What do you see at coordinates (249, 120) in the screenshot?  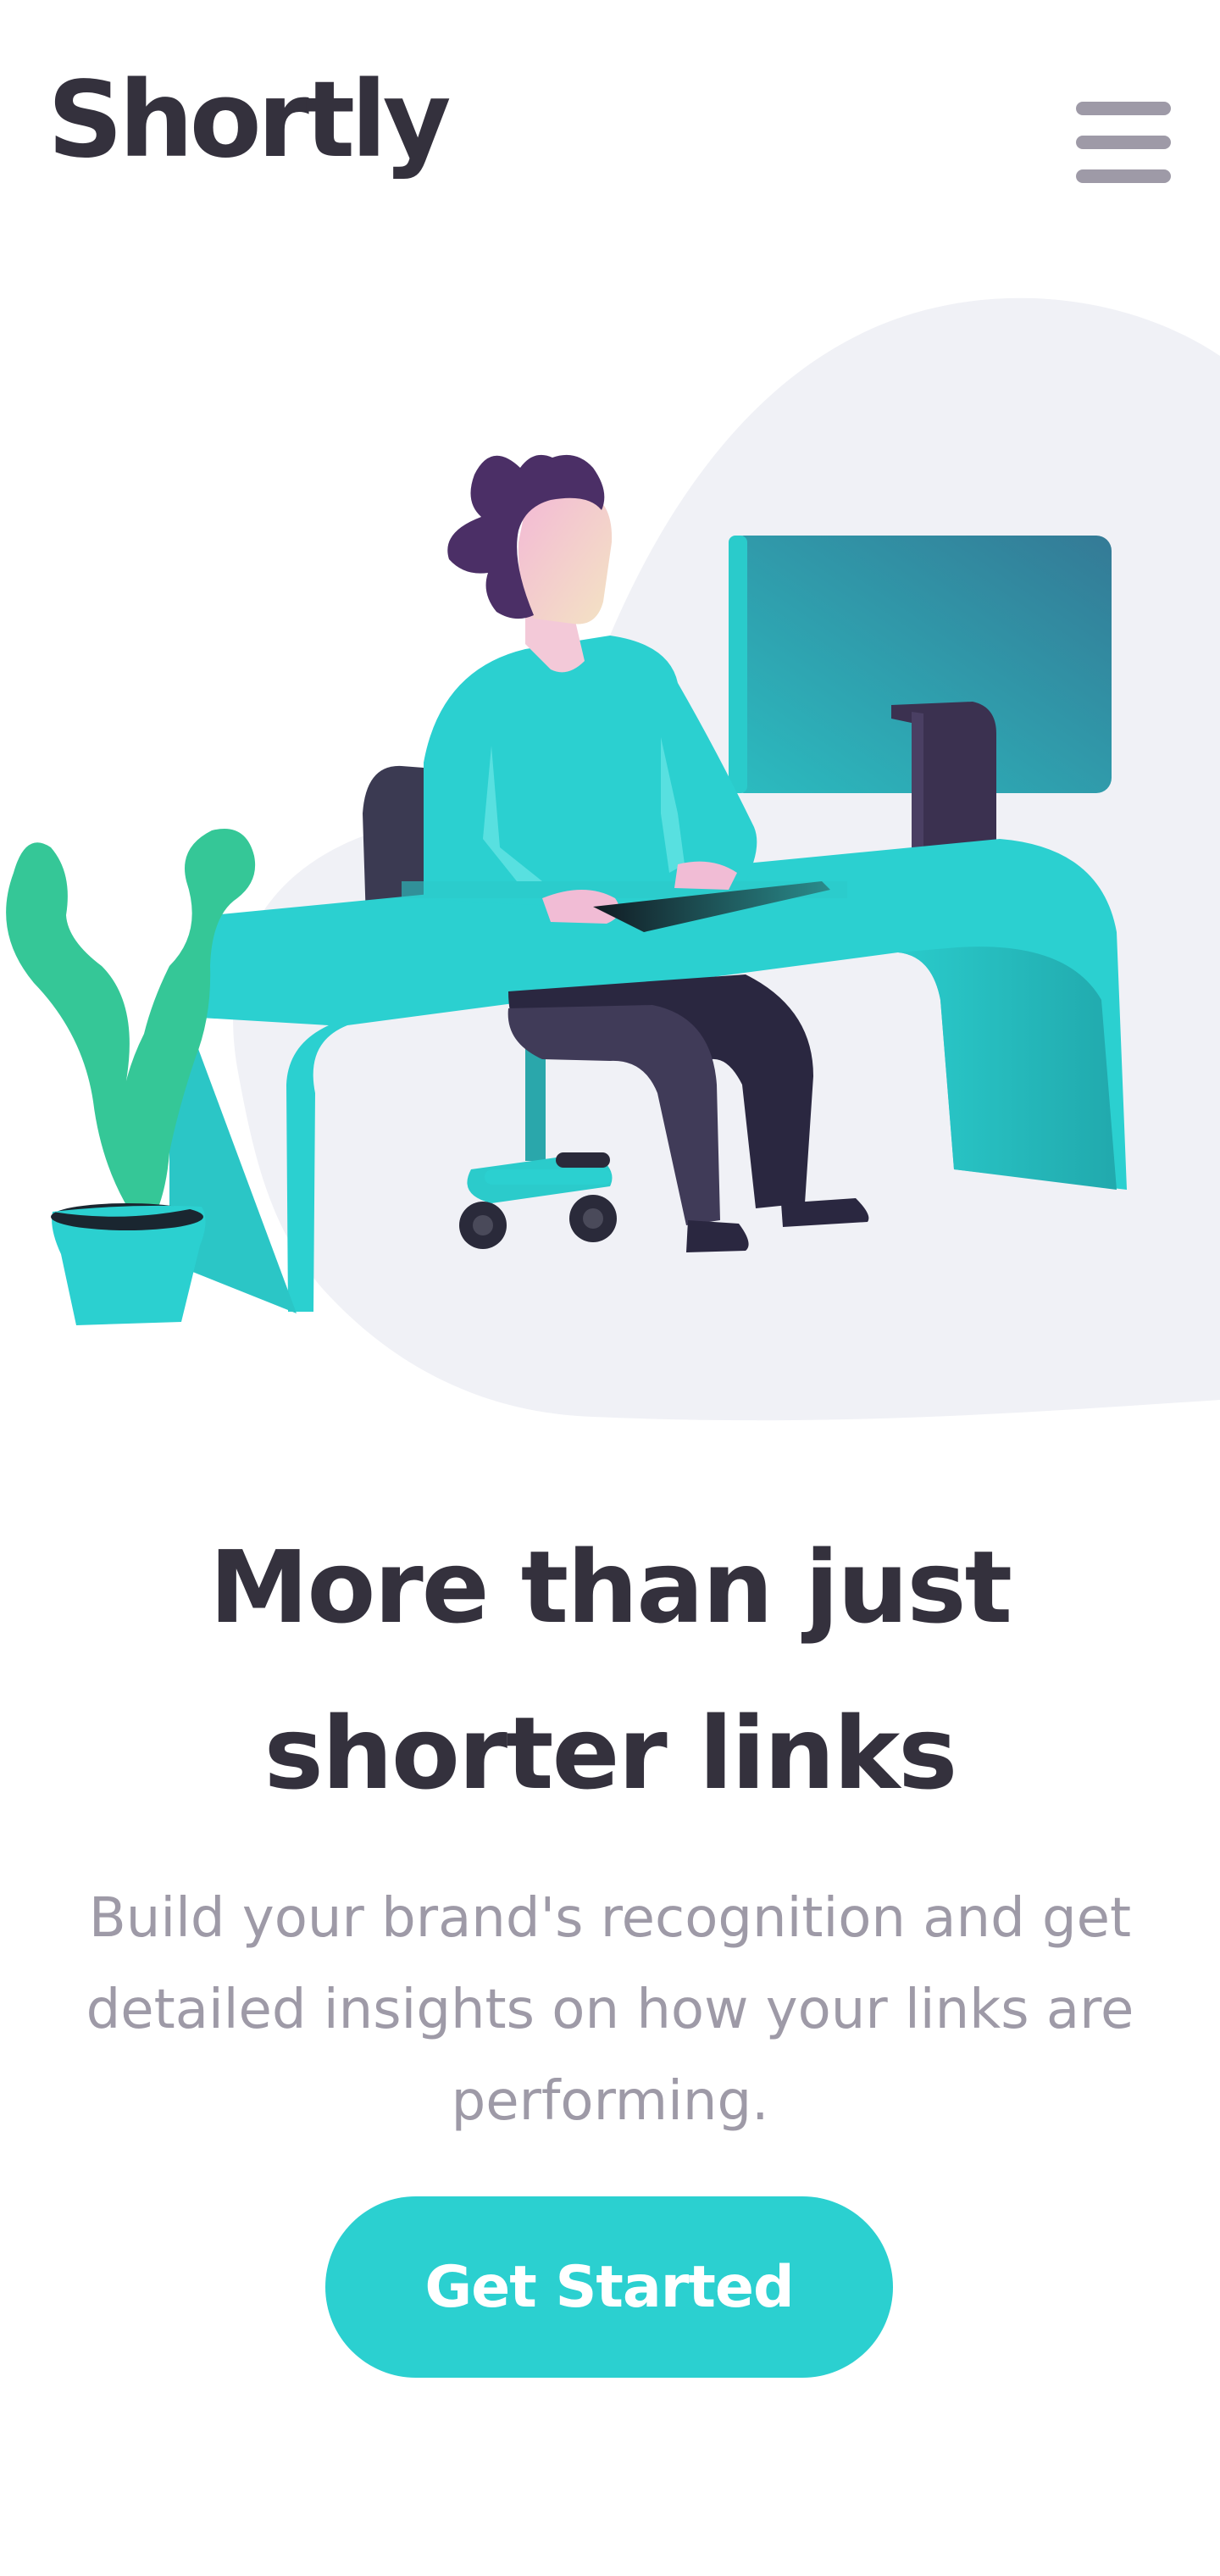 I see `logo: Shortly` at bounding box center [249, 120].